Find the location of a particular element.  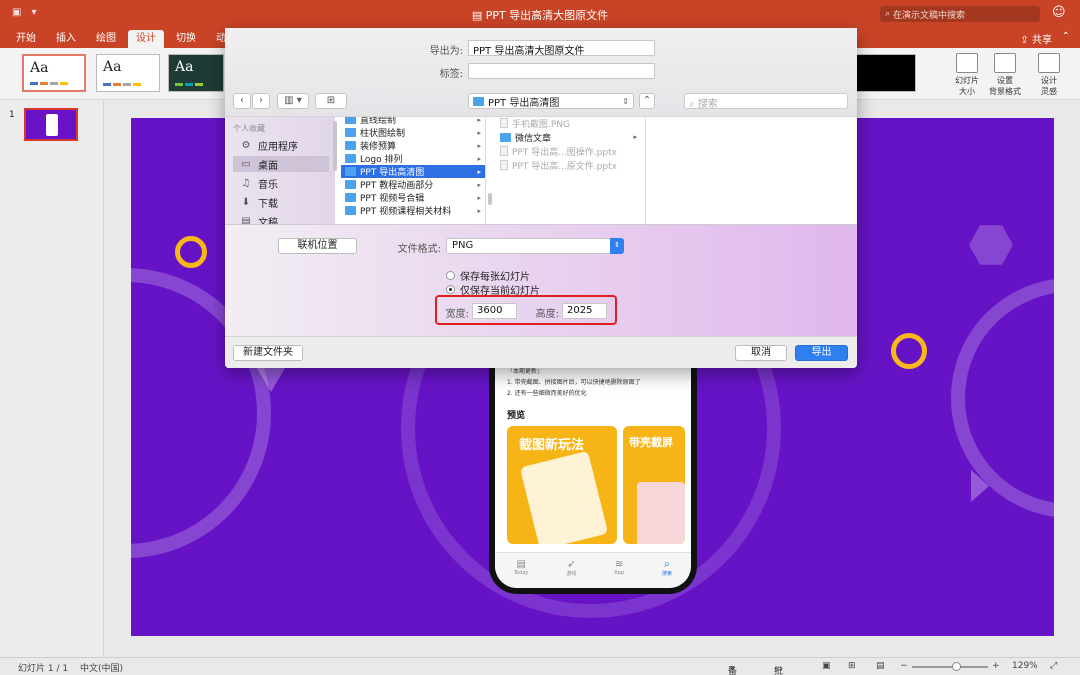

tab-transitions: 切换 is located at coordinates (186, 39).